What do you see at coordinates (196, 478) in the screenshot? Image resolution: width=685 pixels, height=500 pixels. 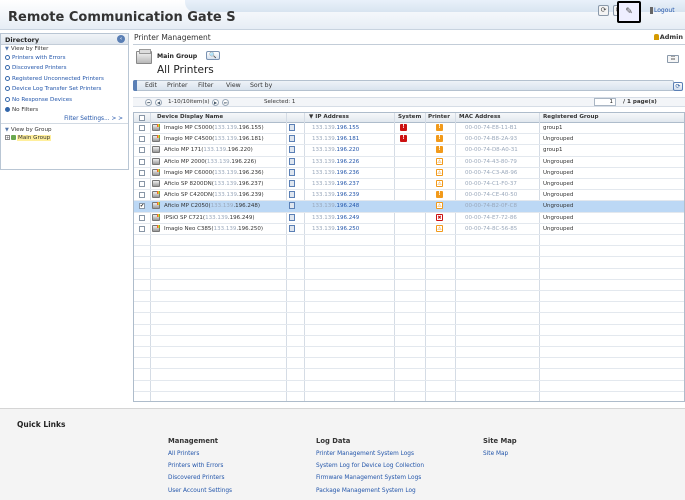 I see `link-discovered-printers: Discovered Printers` at bounding box center [196, 478].